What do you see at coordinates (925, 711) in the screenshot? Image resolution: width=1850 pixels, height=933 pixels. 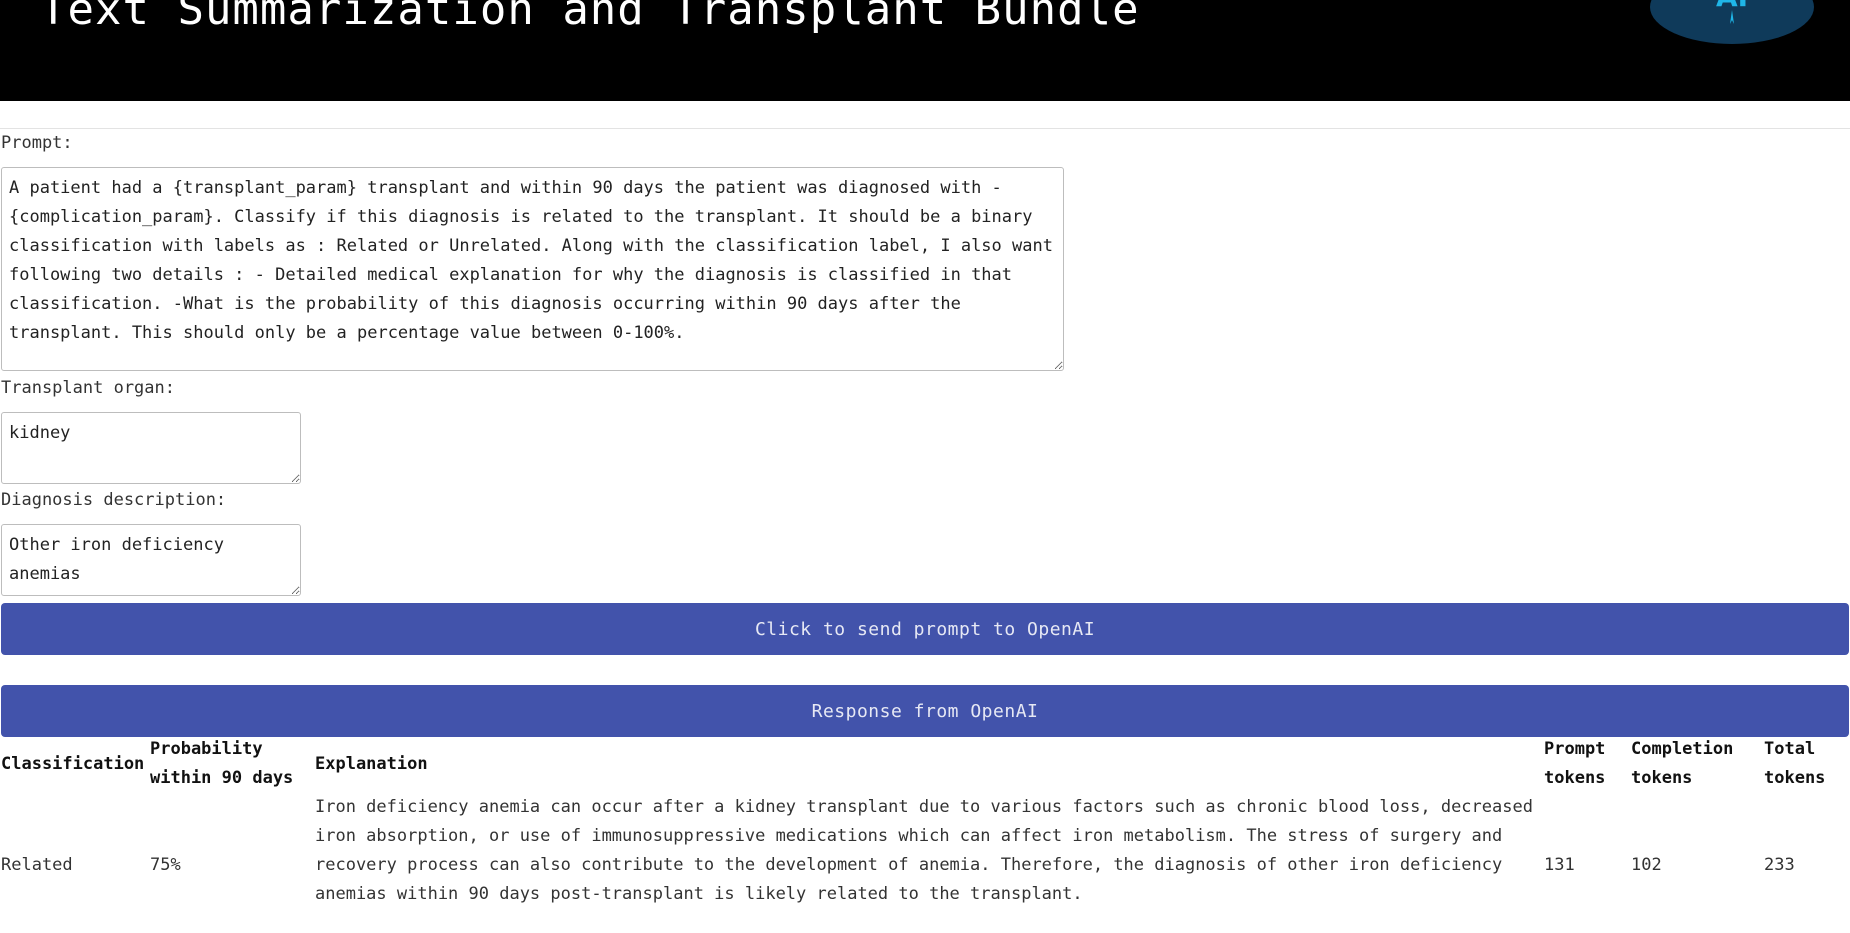 I see `response-header: Response from OpenAI` at bounding box center [925, 711].